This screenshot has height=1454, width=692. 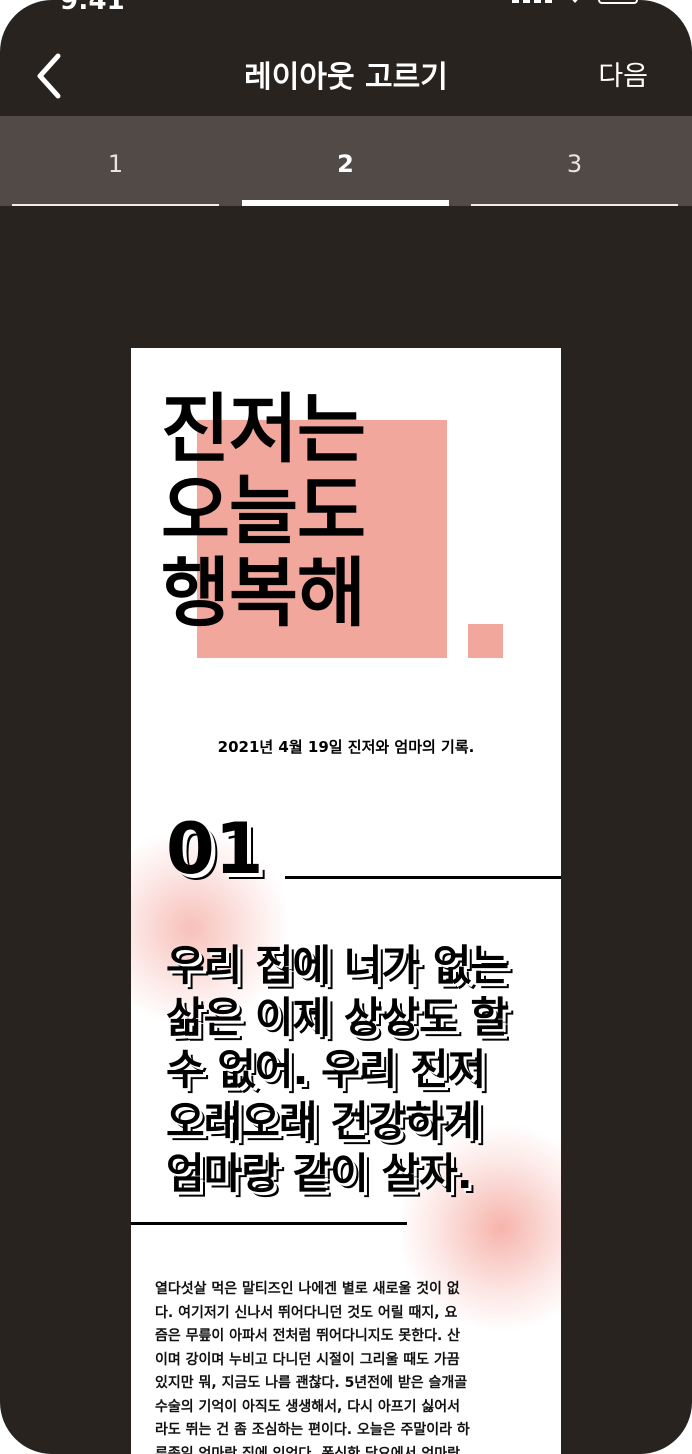 What do you see at coordinates (337, 965) in the screenshot?
I see `quote-line: 우리 집에 너가 없는` at bounding box center [337, 965].